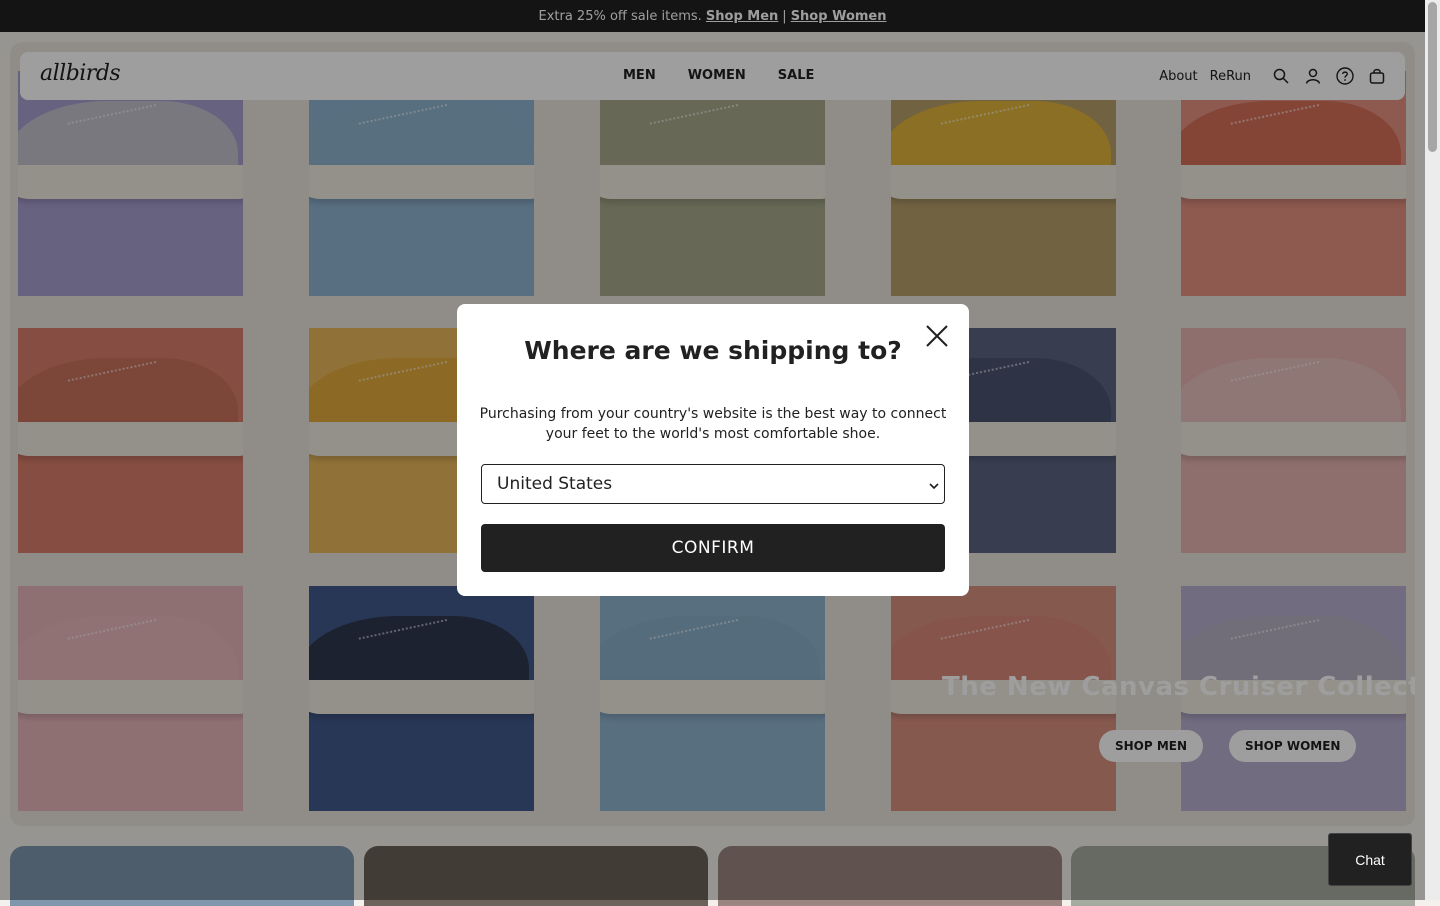 This screenshot has height=906, width=1440. Describe the element at coordinates (937, 336) in the screenshot. I see `close-icon` at that location.